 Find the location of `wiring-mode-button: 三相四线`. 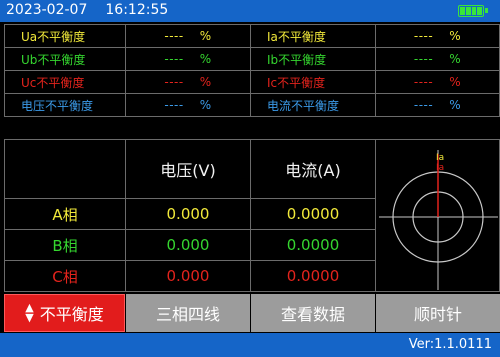

wiring-mode-button: 三相四线 is located at coordinates (188, 313).